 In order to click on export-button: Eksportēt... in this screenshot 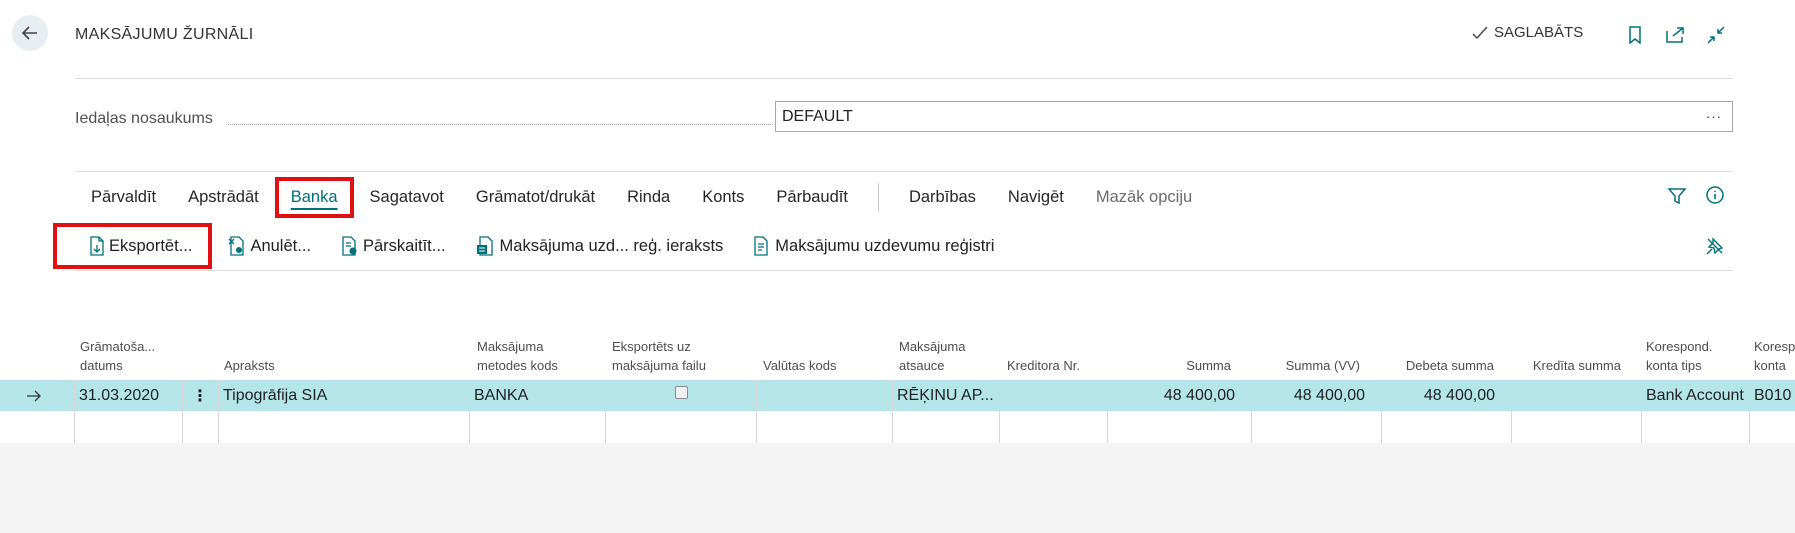, I will do `click(133, 246)`.